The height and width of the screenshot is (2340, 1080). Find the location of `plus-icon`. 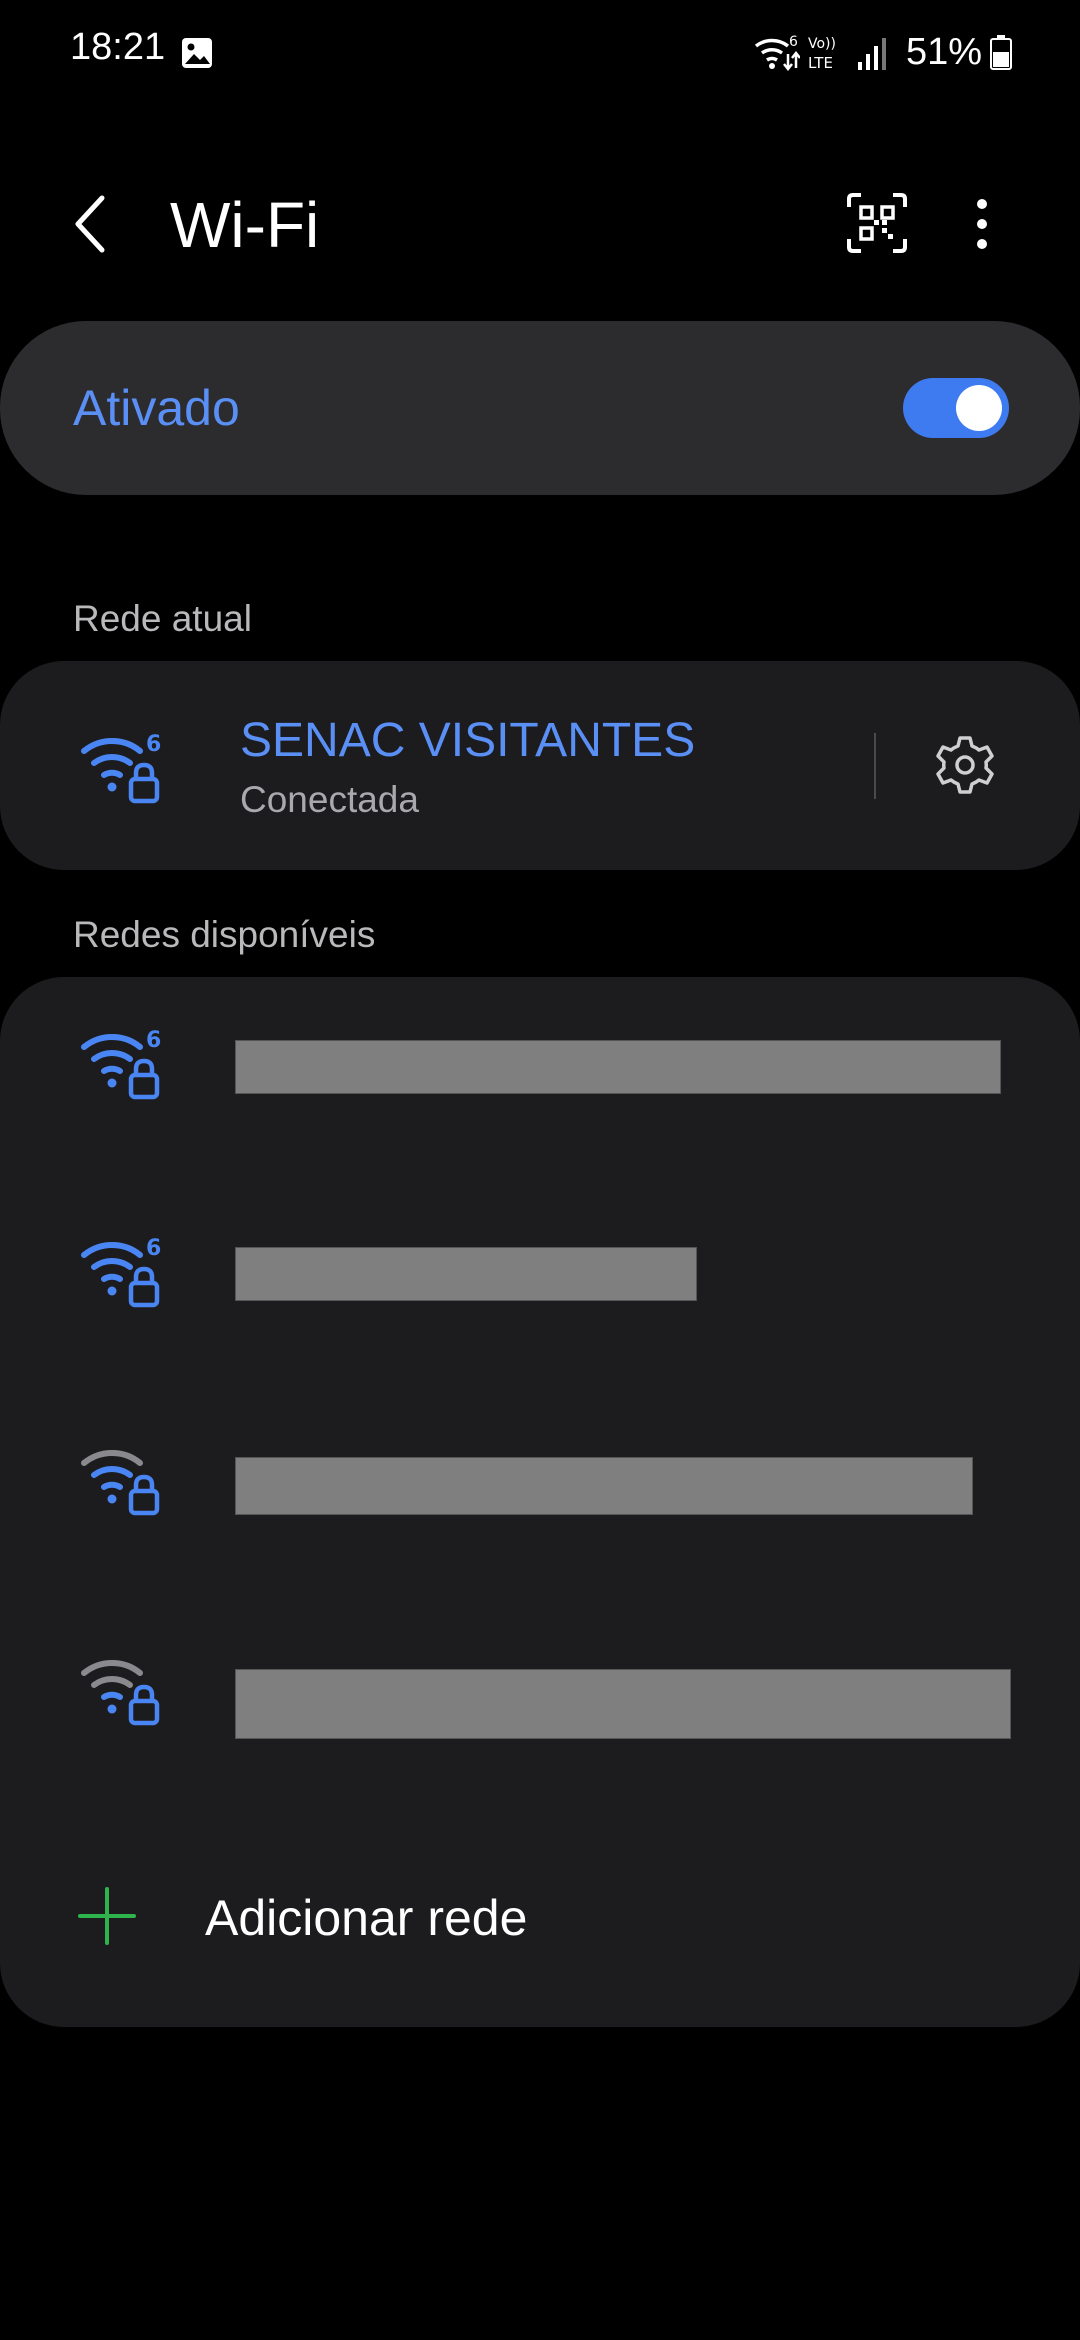

plus-icon is located at coordinates (107, 1916).